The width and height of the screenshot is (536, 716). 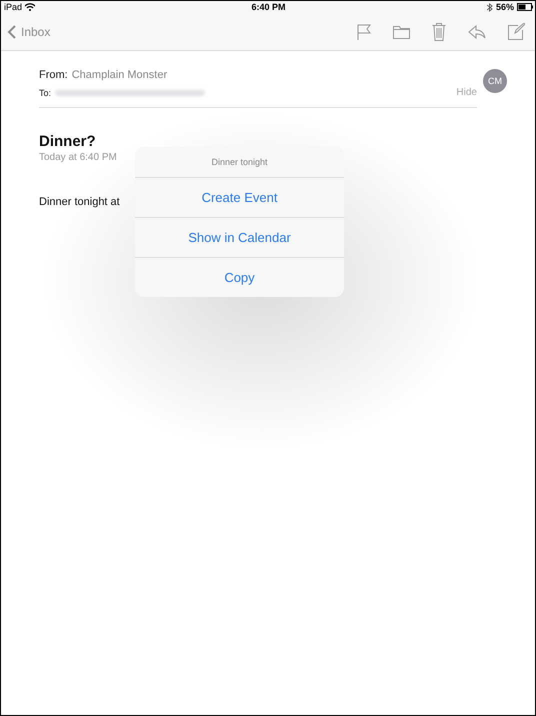 What do you see at coordinates (30, 7) in the screenshot?
I see `wifi-icon` at bounding box center [30, 7].